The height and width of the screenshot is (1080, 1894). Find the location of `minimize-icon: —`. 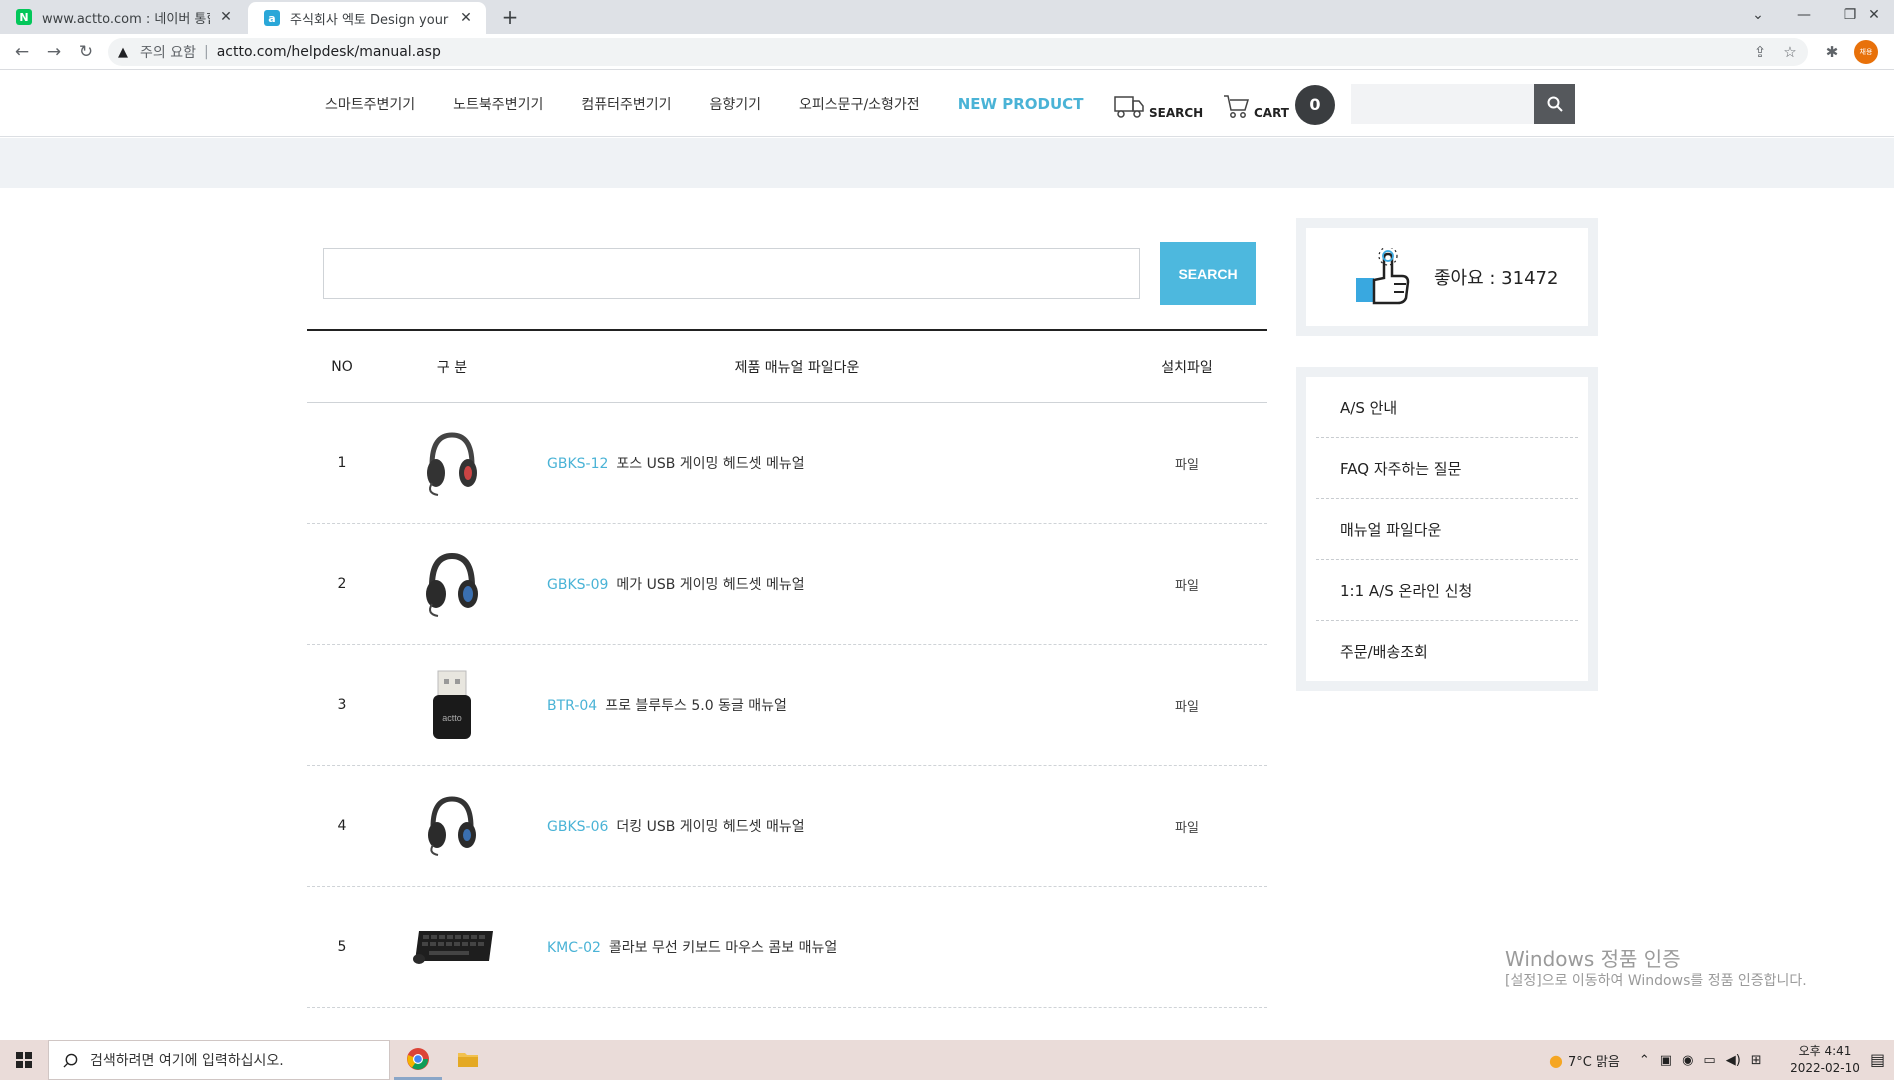

minimize-icon: — is located at coordinates (1804, 15).